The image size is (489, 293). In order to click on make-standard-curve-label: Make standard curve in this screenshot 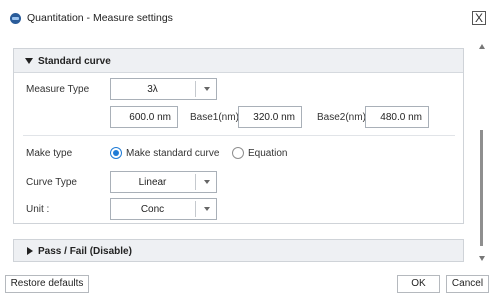, I will do `click(172, 153)`.